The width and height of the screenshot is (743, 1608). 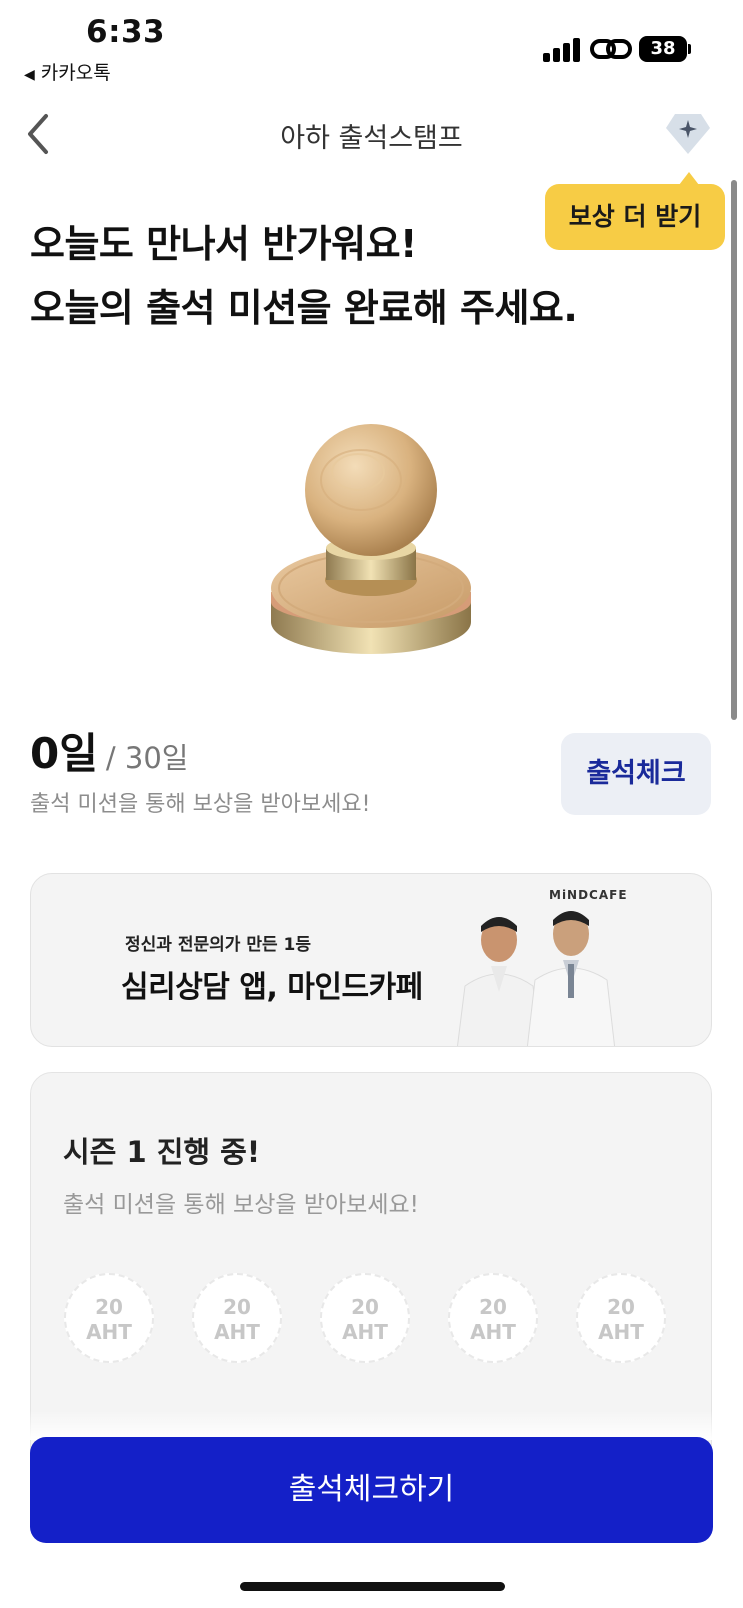 I want to click on headline-line2: 오늘의 출석 미션을 완료해 주세요., so click(x=304, y=308).